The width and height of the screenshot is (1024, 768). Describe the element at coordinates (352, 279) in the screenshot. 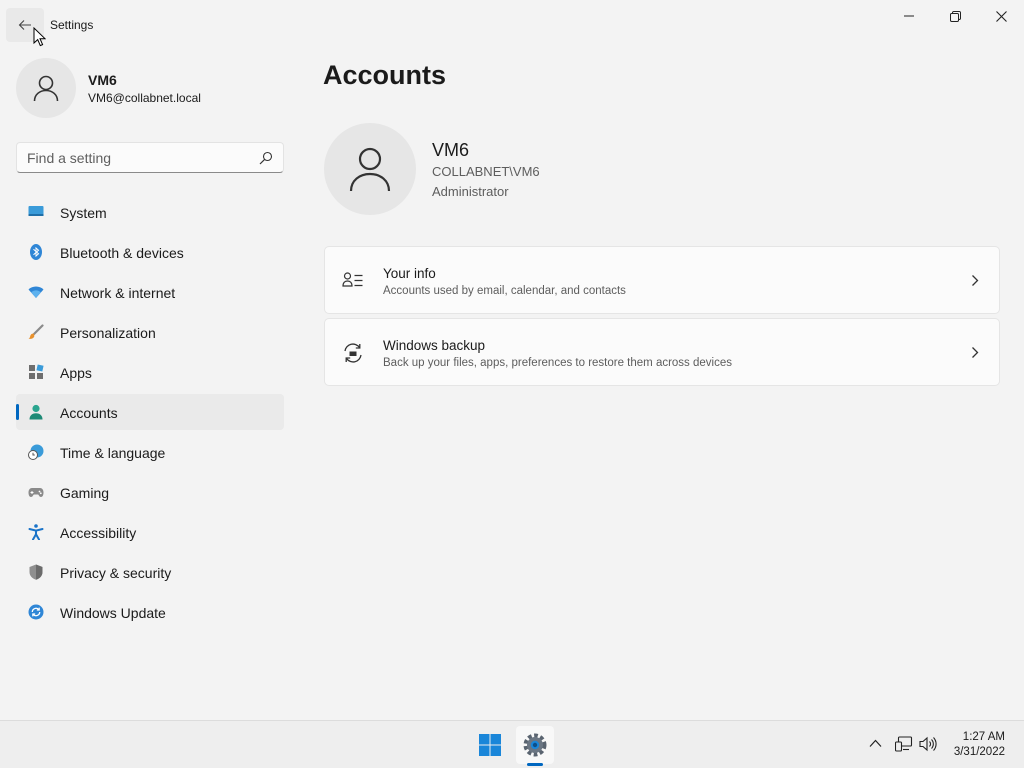

I see `contact-card-icon` at that location.